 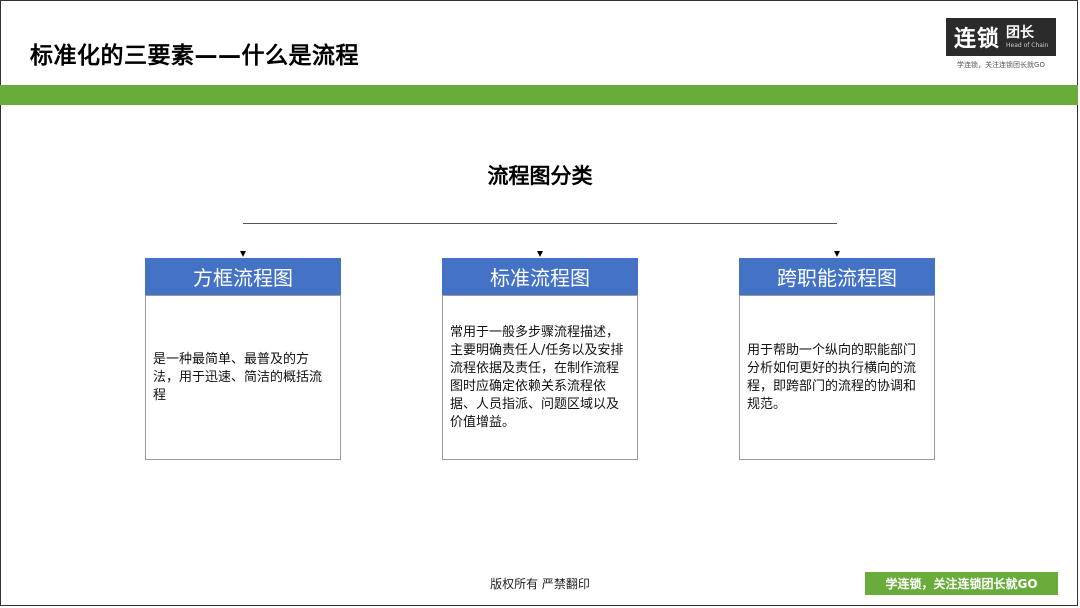 I want to click on footer-slogan-badge: 学连锁，关注连锁团长就GO, so click(x=961, y=583).